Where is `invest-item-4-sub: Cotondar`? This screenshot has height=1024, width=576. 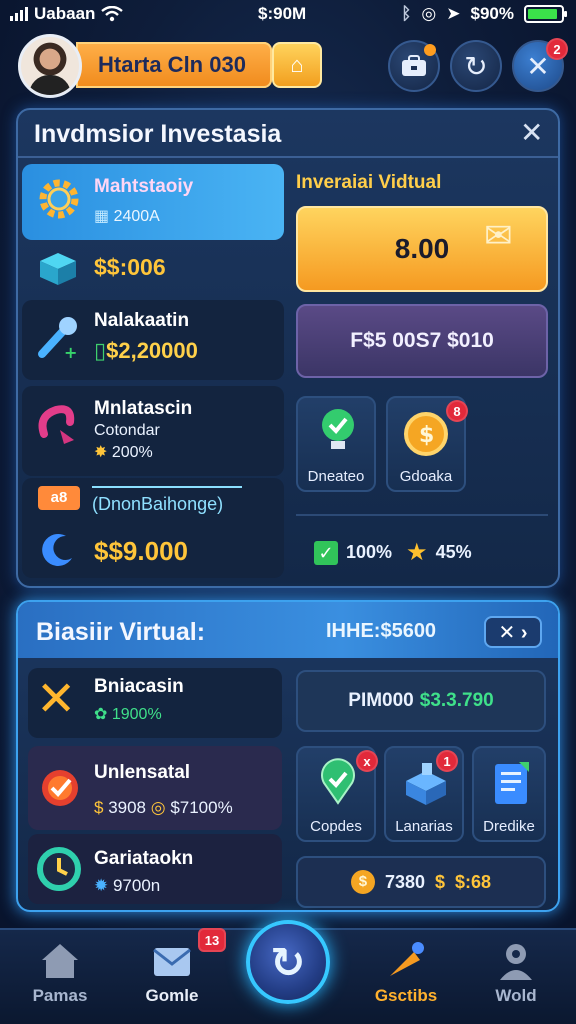 invest-item-4-sub: Cotondar is located at coordinates (127, 430).